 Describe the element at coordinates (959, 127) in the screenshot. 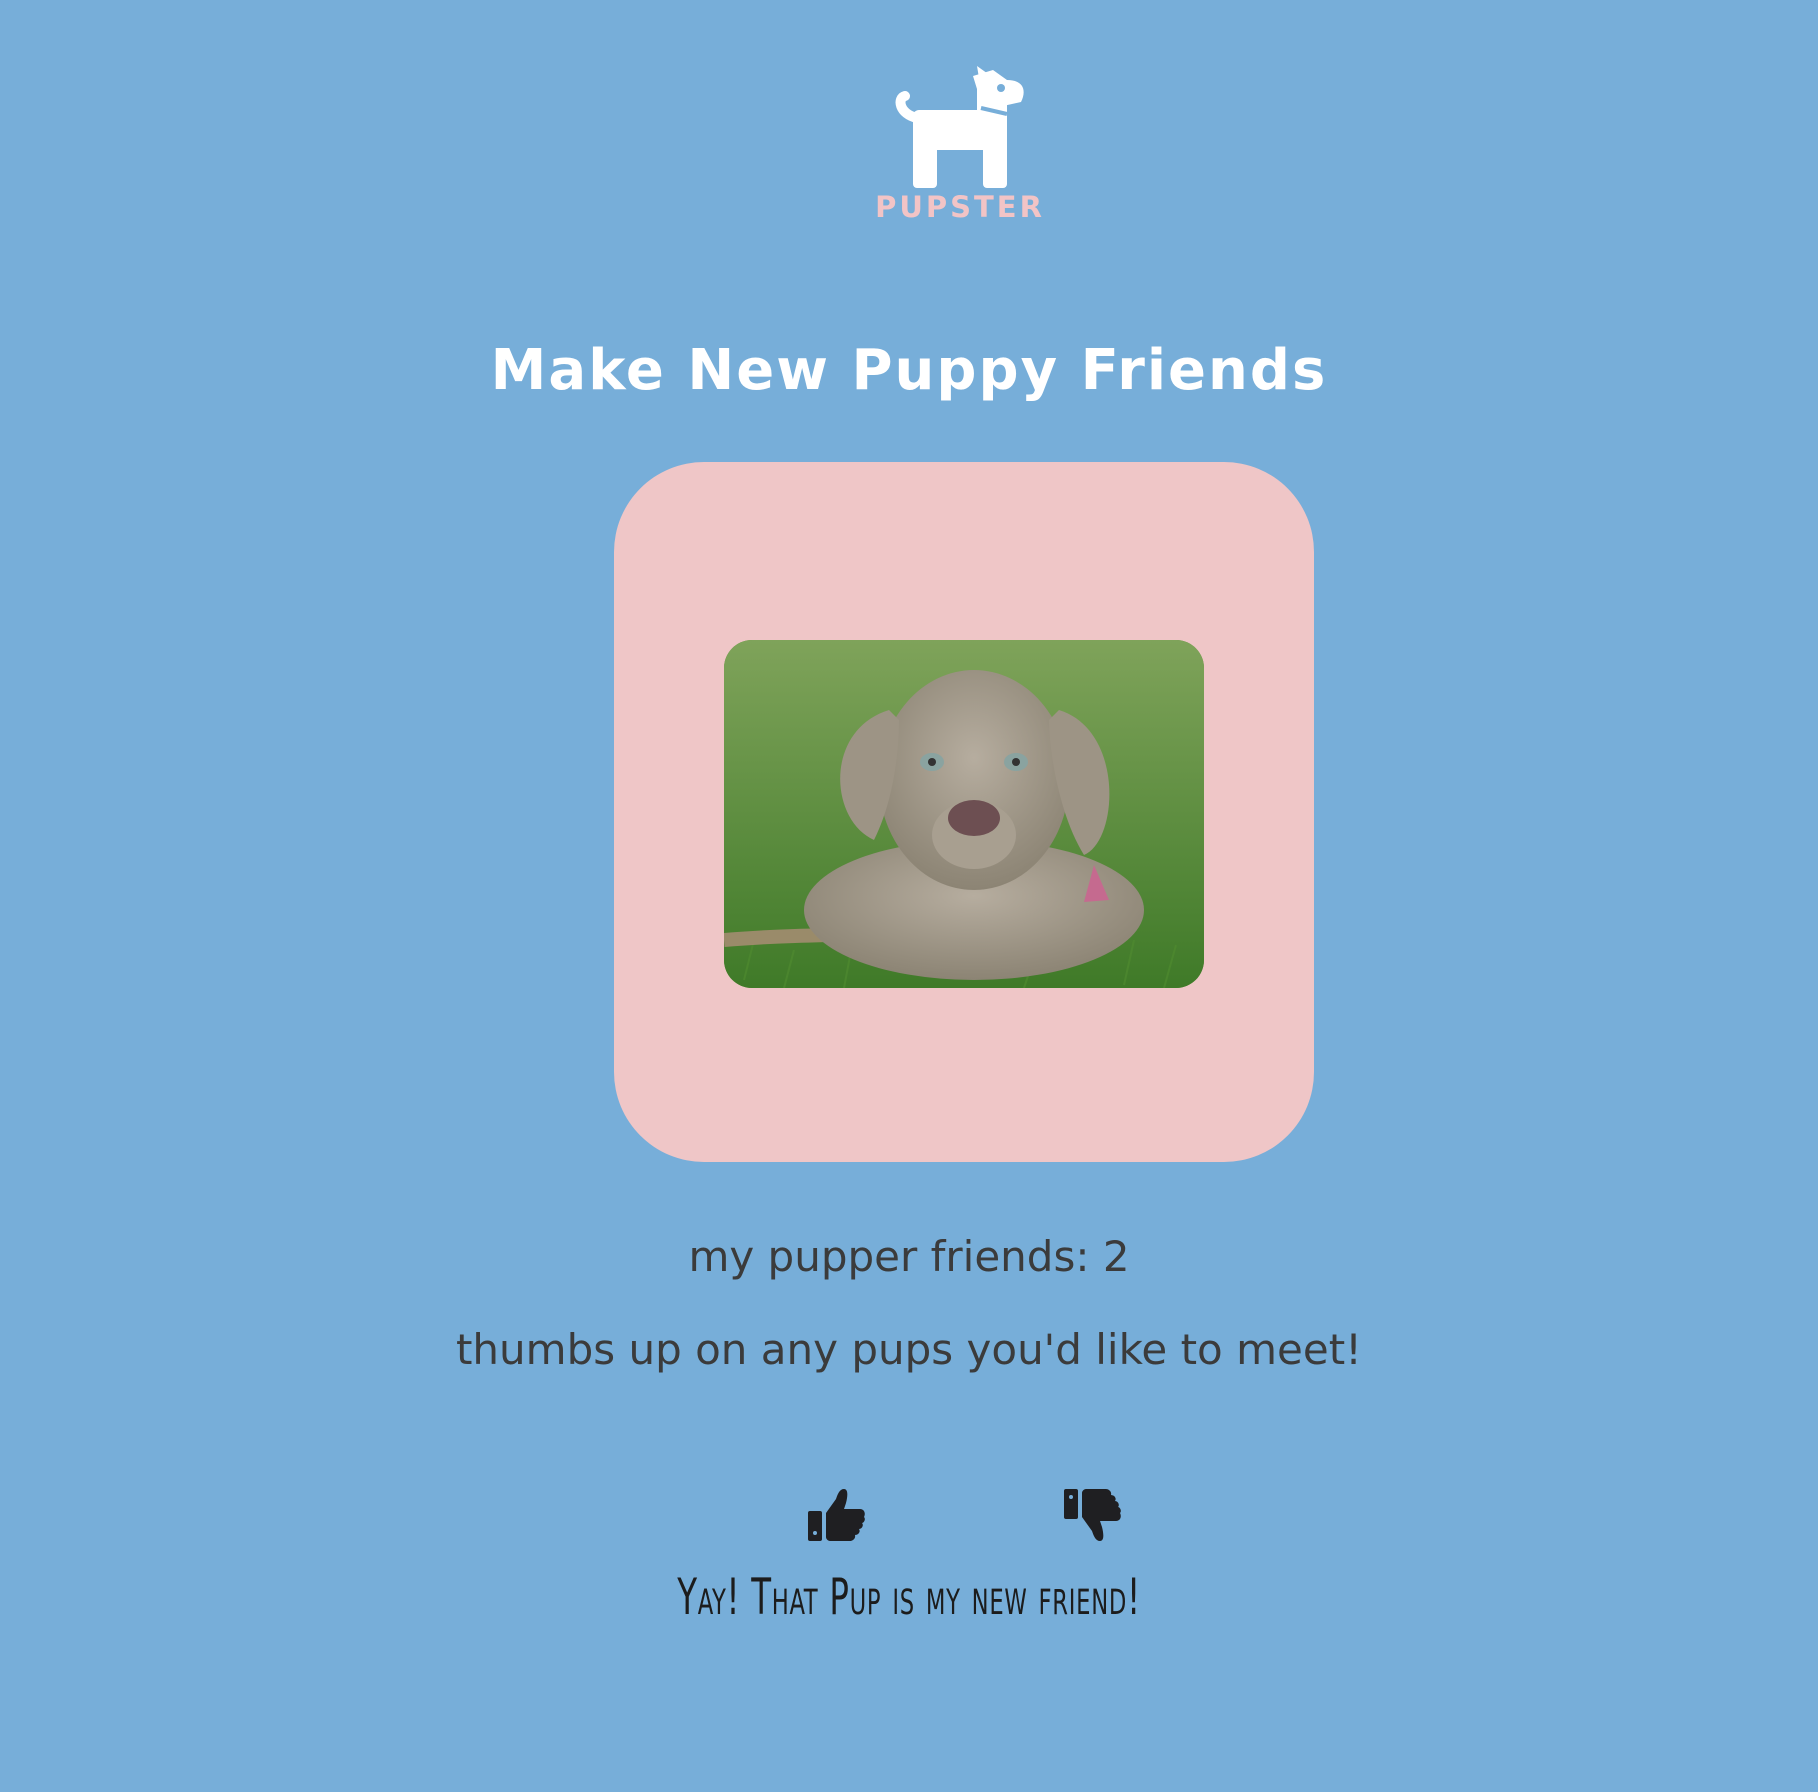

I see `dog-icon` at that location.